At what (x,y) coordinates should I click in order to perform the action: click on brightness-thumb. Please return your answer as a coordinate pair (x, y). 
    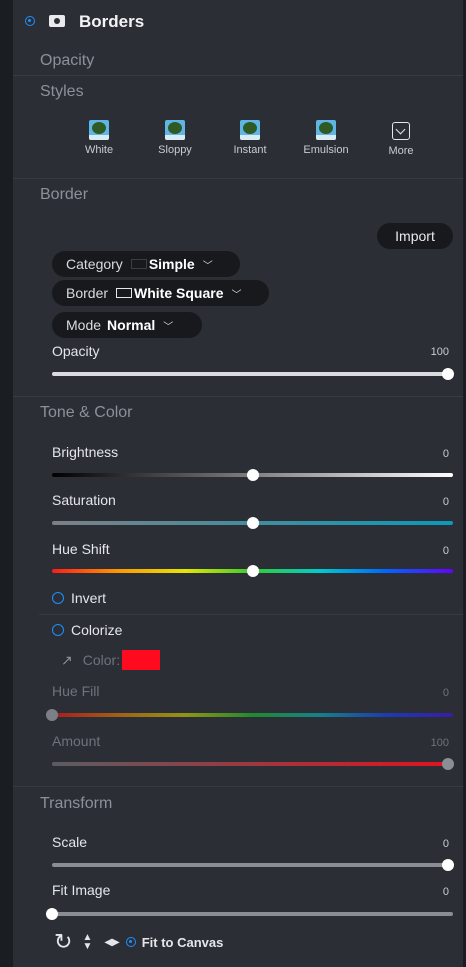
    Looking at the image, I should click on (252, 475).